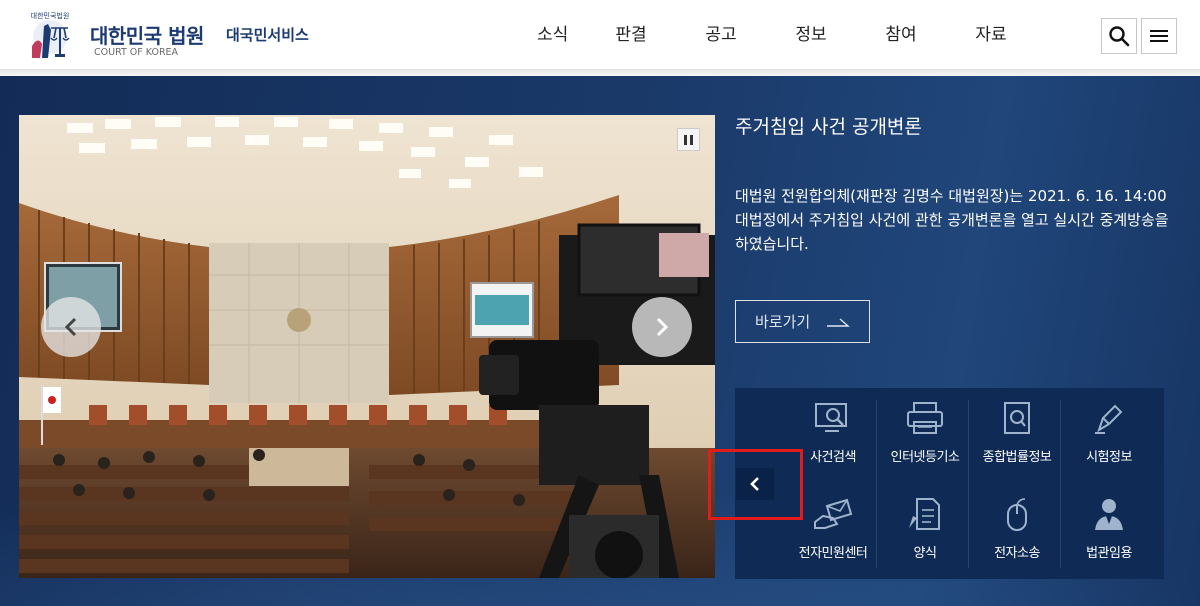  Describe the element at coordinates (147, 36) in the screenshot. I see `logo-title: 대한민국 법원` at that location.